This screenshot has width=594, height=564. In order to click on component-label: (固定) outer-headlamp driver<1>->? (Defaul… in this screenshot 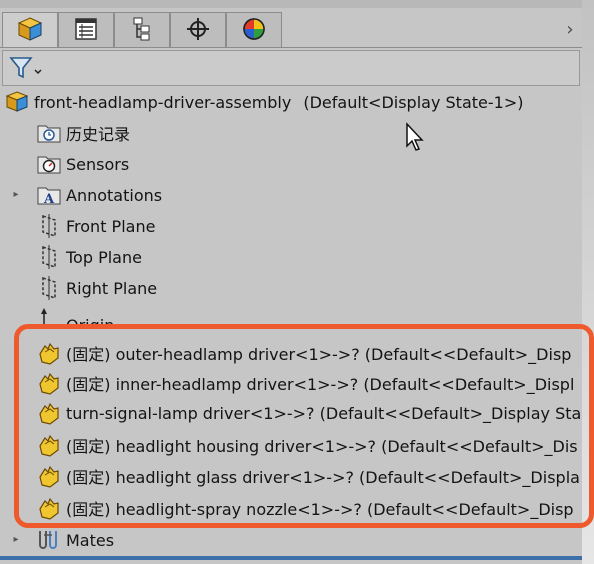, I will do `click(319, 354)`.